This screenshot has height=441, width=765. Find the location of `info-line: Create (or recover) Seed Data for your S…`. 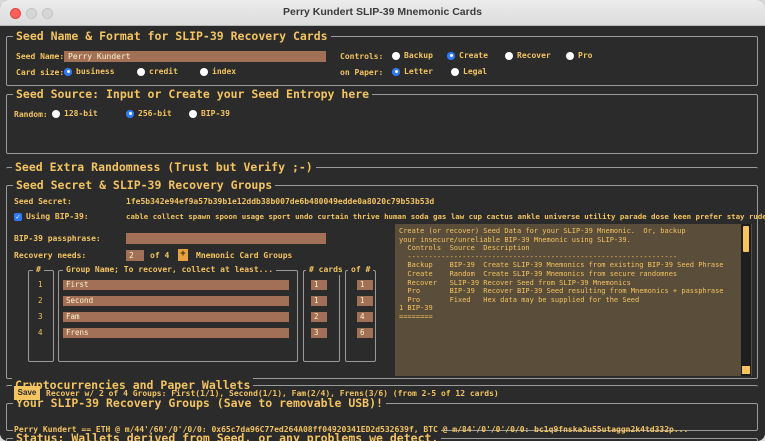

info-line: Create (or recover) Seed Data for your S… is located at coordinates (542, 231).